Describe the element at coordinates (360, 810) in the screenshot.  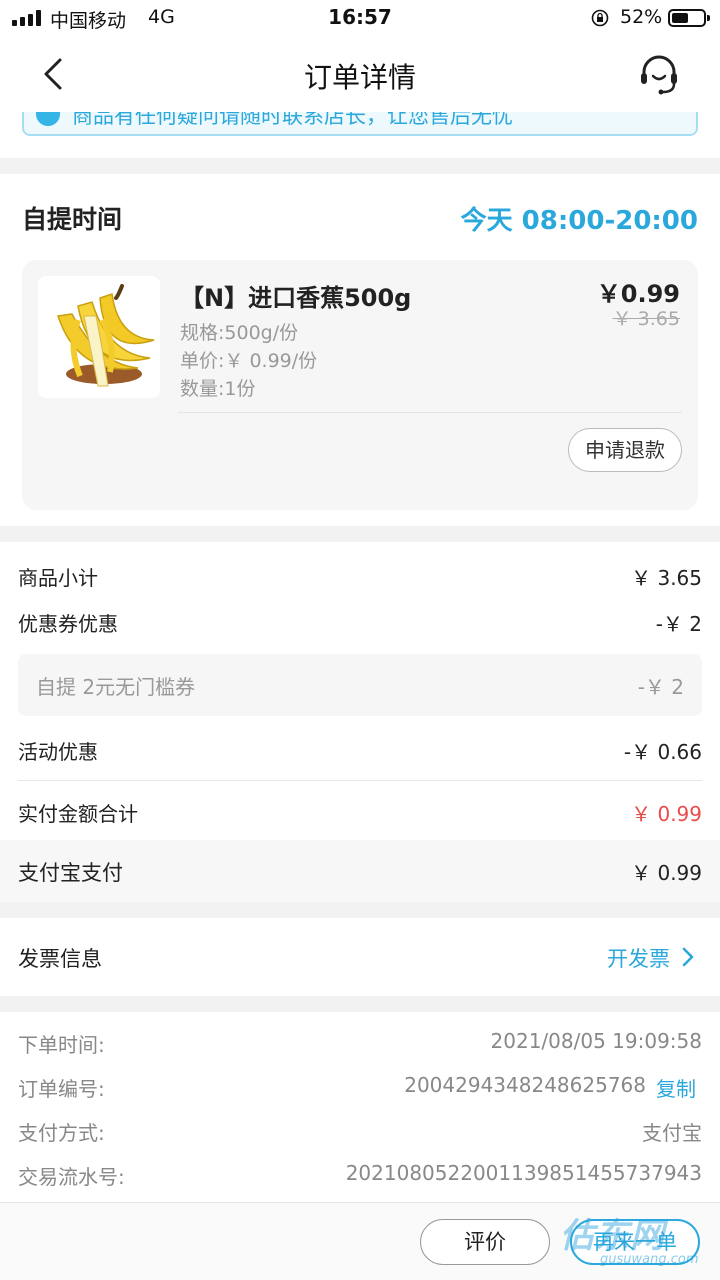
I see `total-row: 实付金额合计 ￥ 0.99` at that location.